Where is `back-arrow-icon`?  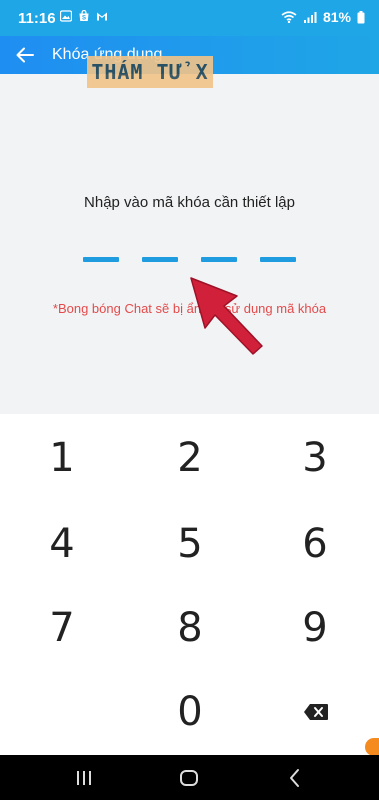
back-arrow-icon is located at coordinates (25, 55).